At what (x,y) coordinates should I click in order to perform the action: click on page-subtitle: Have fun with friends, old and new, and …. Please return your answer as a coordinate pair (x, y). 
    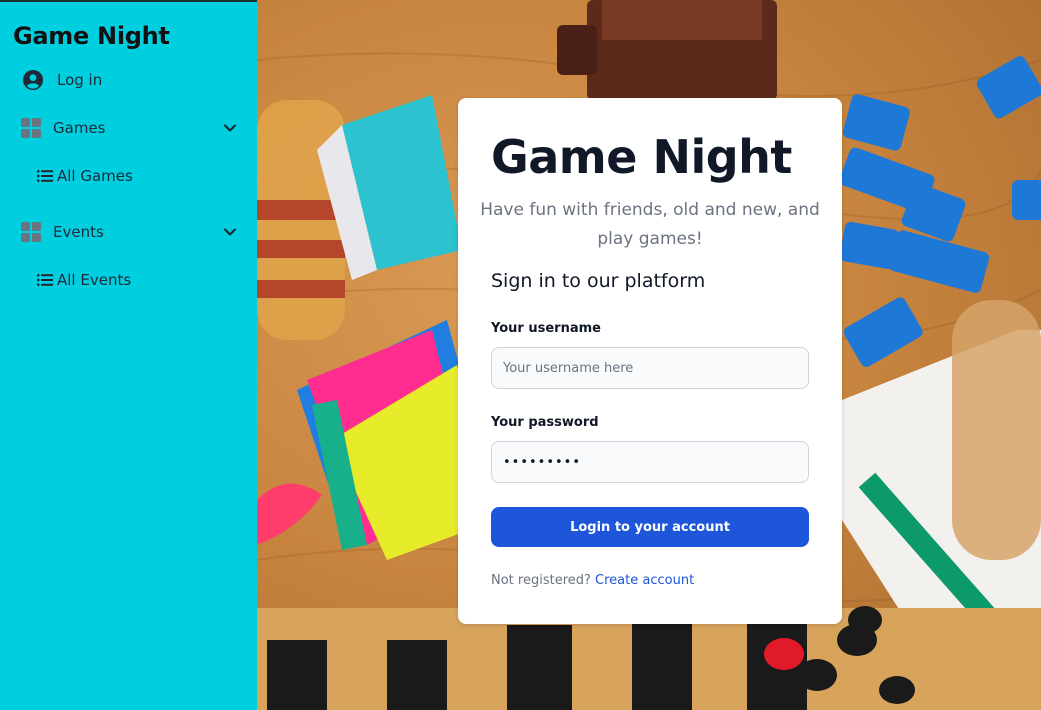
    Looking at the image, I should click on (650, 224).